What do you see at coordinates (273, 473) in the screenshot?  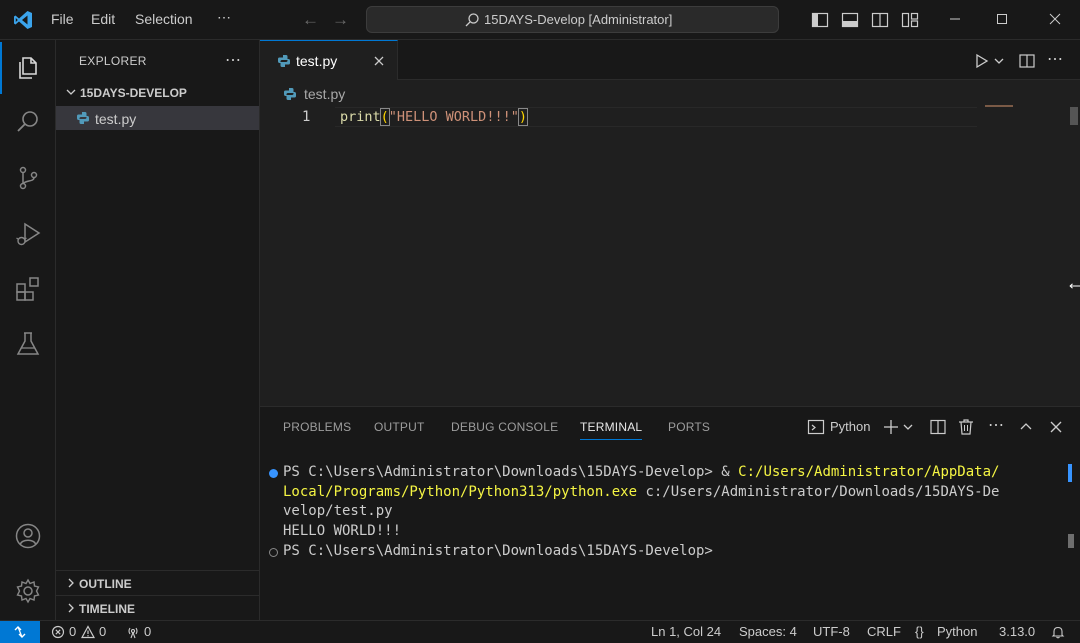 I see `command-success-decoration` at bounding box center [273, 473].